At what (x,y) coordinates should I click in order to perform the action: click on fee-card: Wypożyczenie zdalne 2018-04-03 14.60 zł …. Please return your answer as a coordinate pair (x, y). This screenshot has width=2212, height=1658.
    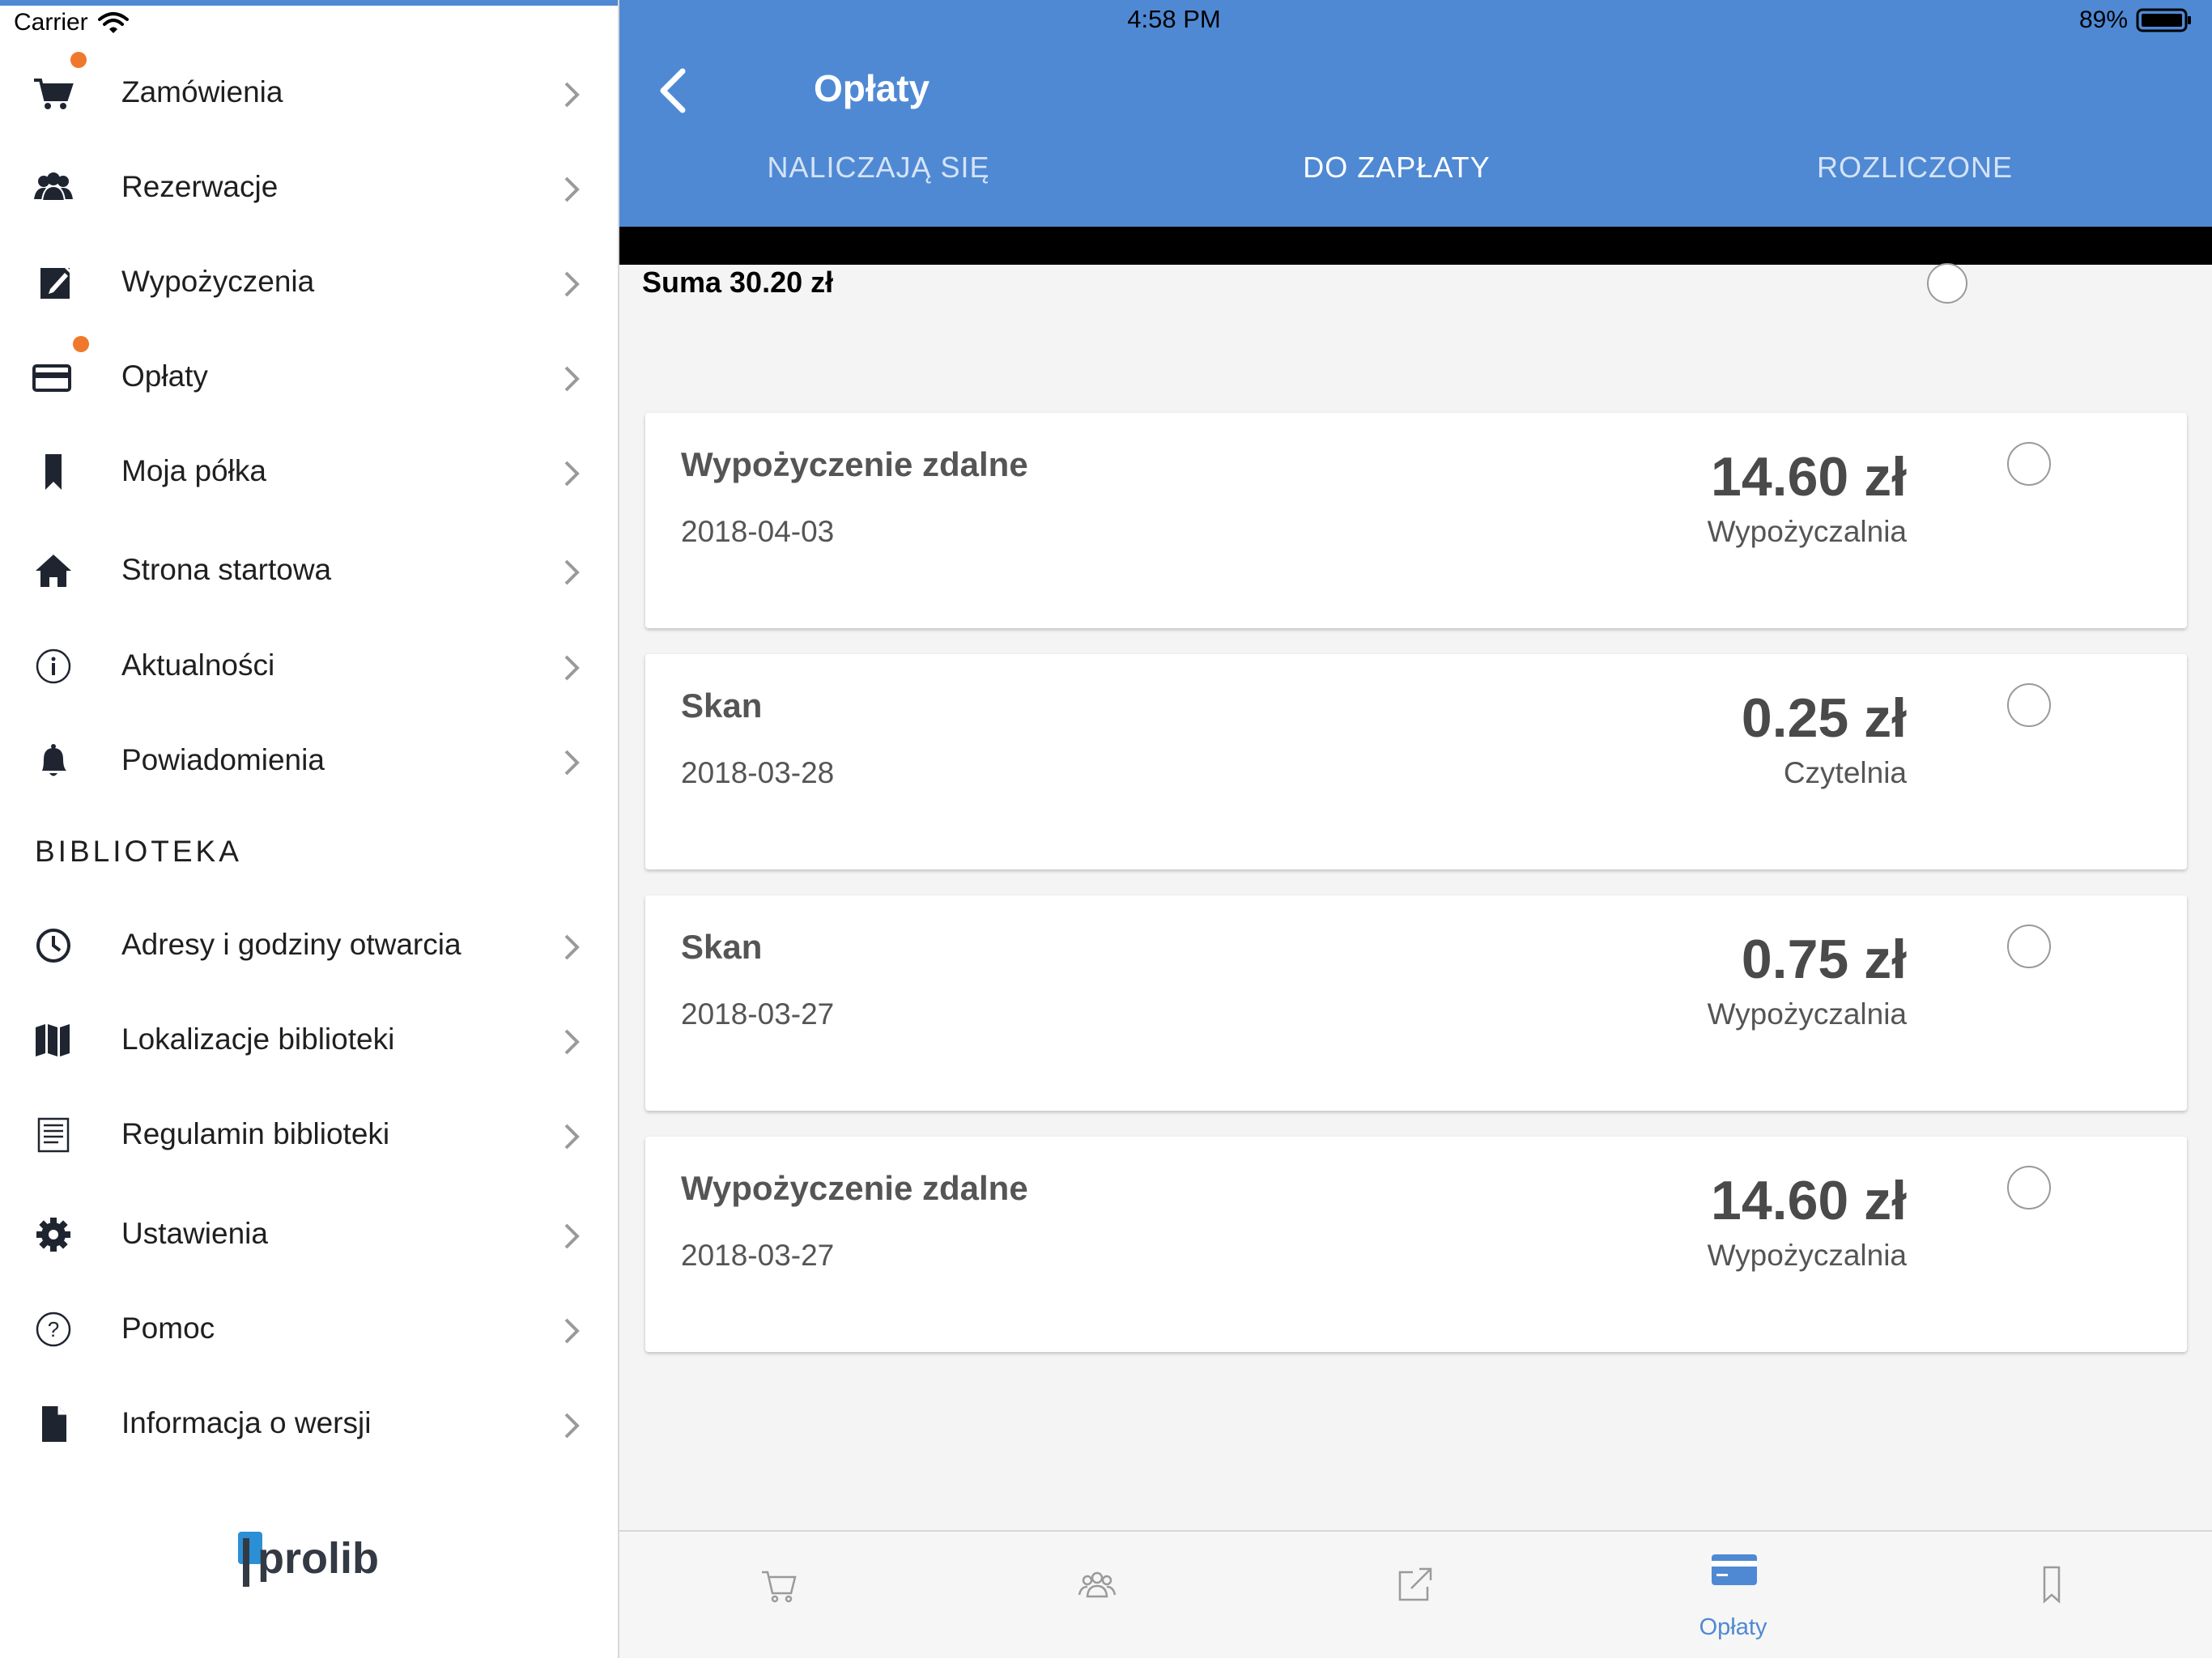
    Looking at the image, I should click on (1416, 520).